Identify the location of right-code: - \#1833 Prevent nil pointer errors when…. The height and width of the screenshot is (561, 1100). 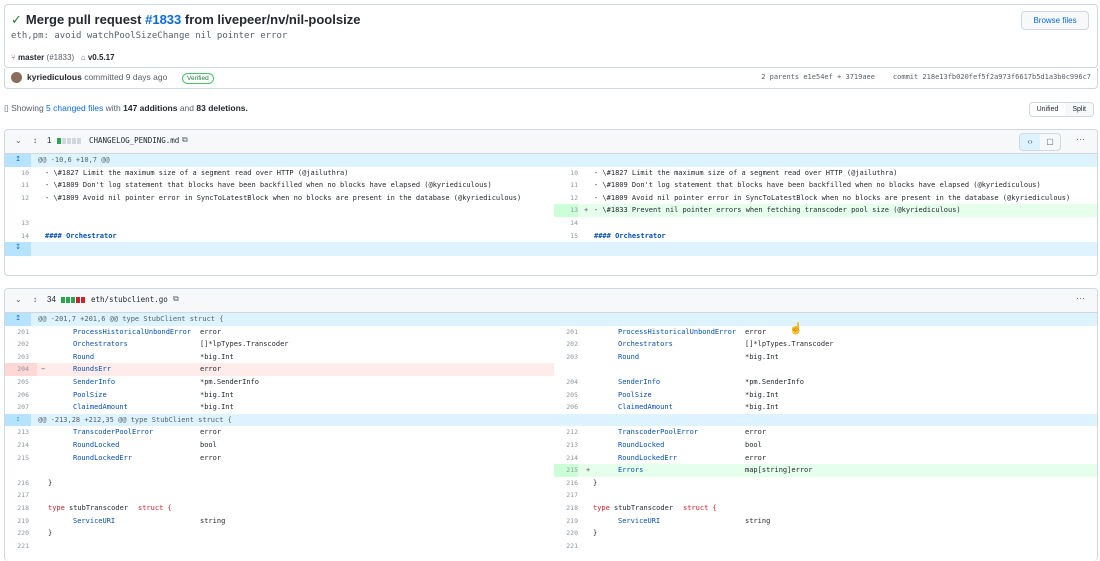
(777, 210).